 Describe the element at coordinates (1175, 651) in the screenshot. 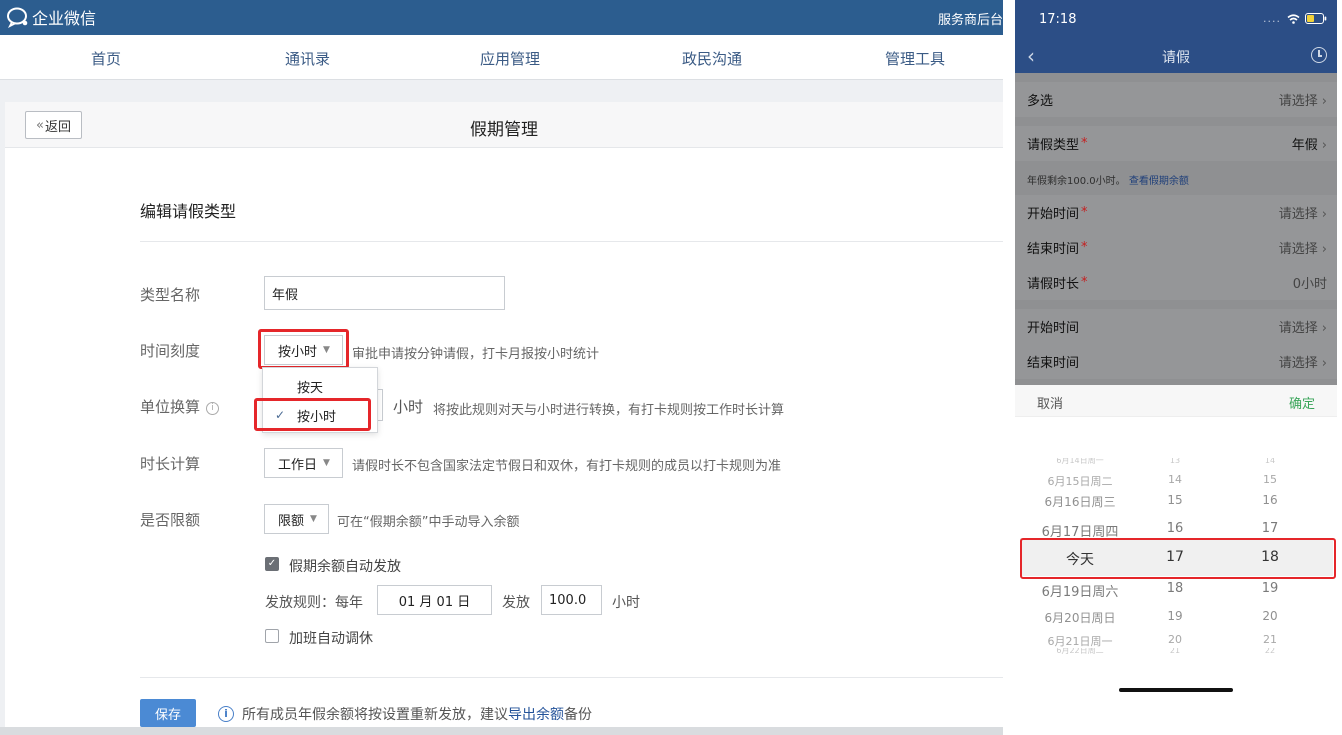

I see `hour-wheel-item: 21` at that location.